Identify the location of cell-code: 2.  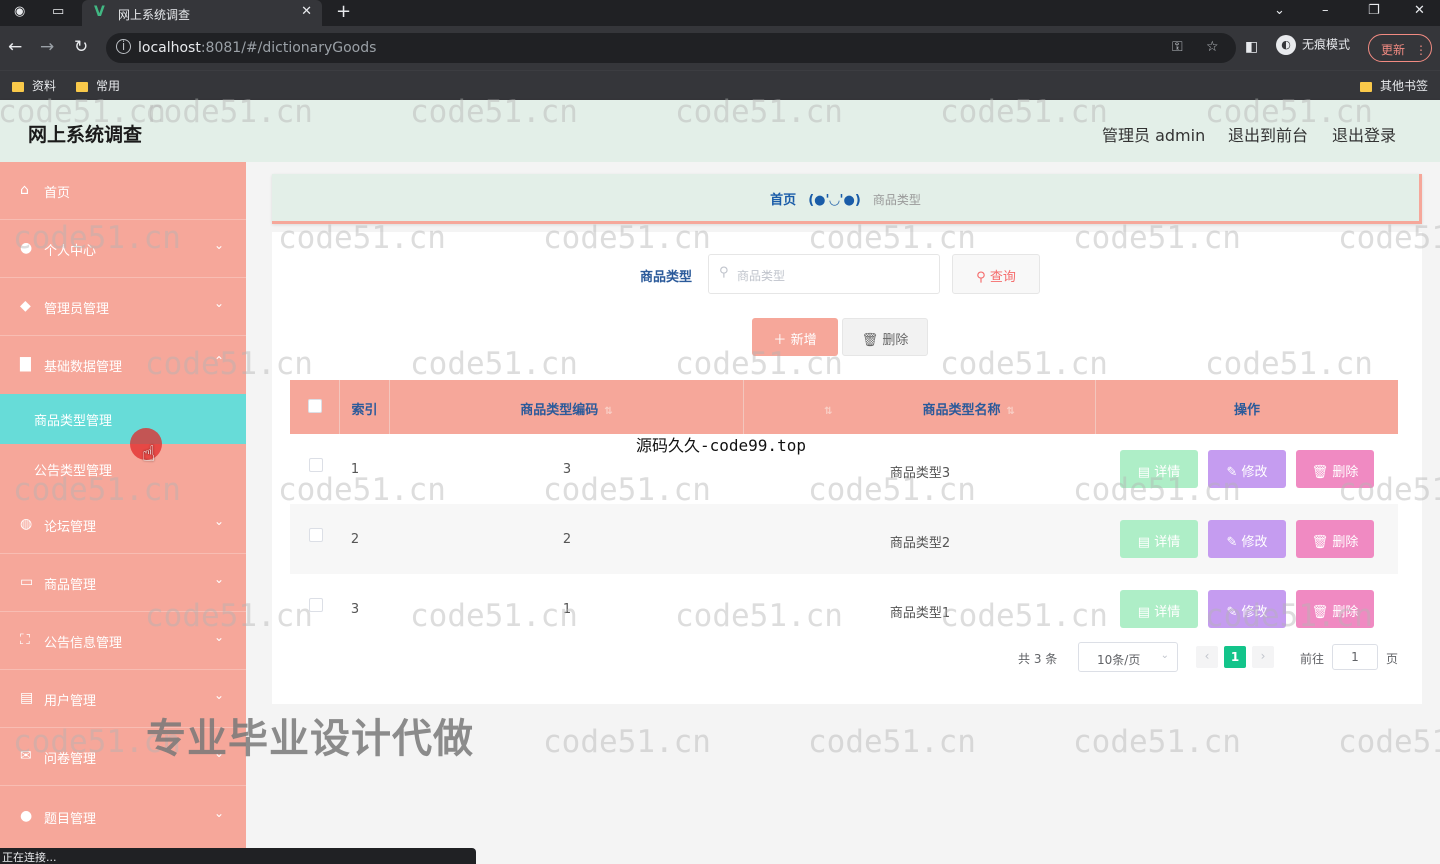
(567, 539).